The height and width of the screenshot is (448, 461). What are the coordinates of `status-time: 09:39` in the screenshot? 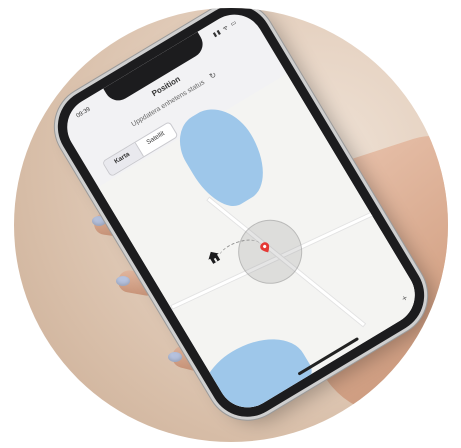 It's located at (83, 113).